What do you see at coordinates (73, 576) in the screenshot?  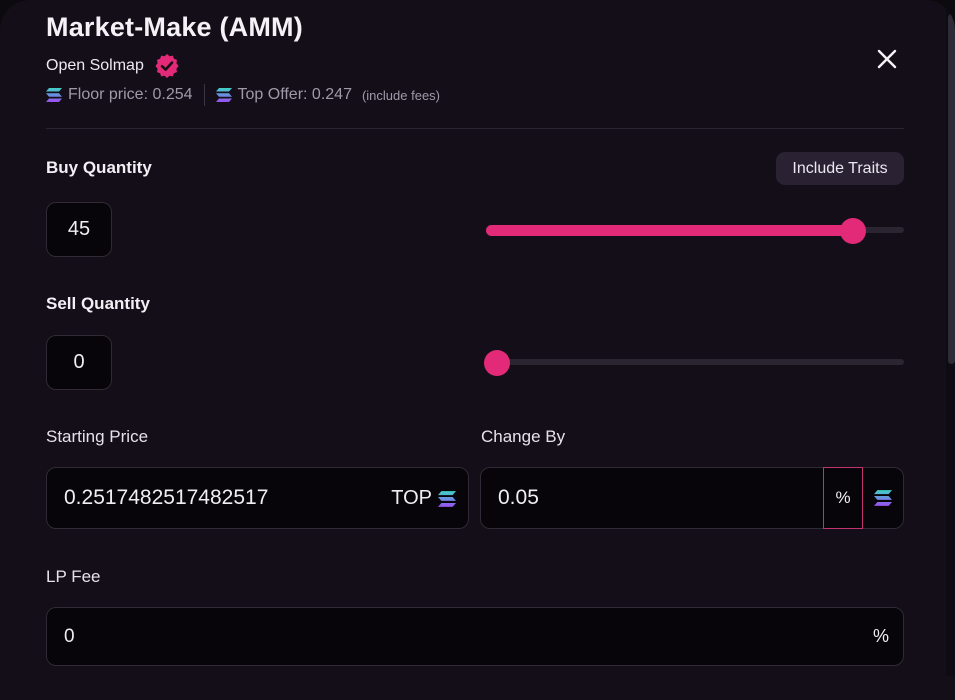 I see `lp-fee-label: LP Fee` at bounding box center [73, 576].